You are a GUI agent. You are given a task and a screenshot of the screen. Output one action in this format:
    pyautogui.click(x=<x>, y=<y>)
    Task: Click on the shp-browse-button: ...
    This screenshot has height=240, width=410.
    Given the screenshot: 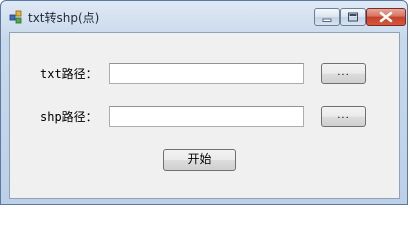 What is the action you would take?
    pyautogui.click(x=343, y=116)
    